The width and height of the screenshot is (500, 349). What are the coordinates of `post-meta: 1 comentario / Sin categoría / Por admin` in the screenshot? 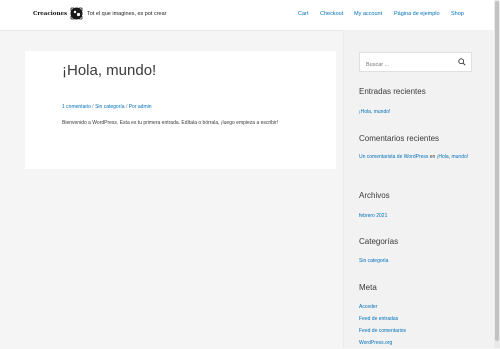 It's located at (197, 107).